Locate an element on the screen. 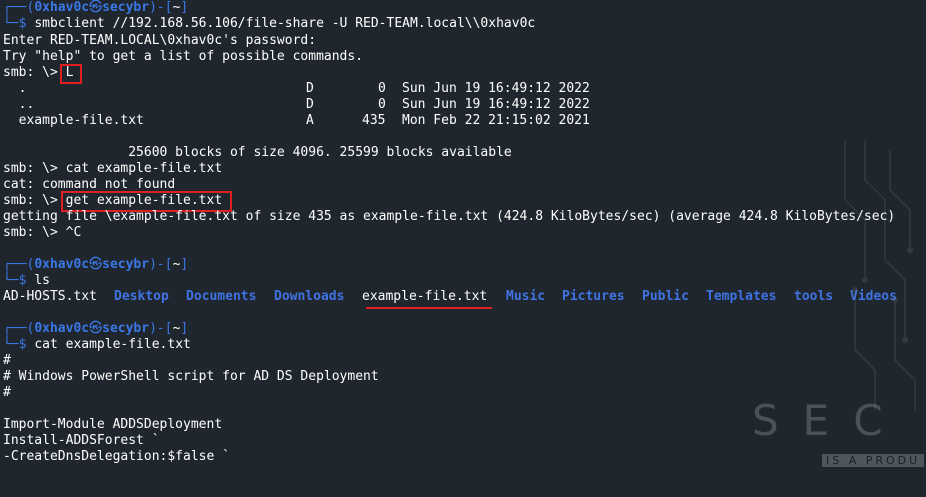 The image size is (926, 497). underline-example-file is located at coordinates (429, 308).